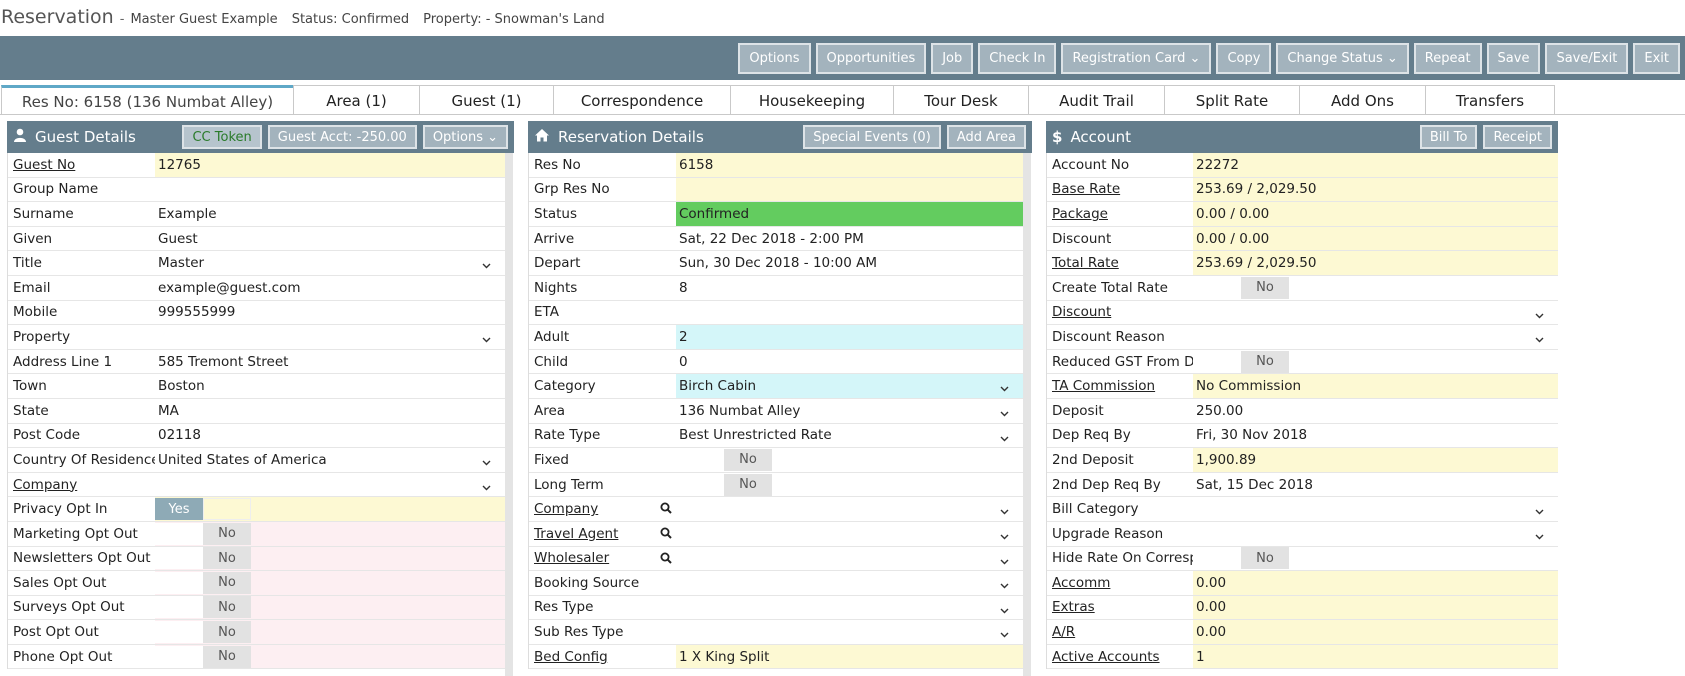 The width and height of the screenshot is (1685, 676). I want to click on area-select: 136 Numbat Alley, so click(849, 411).